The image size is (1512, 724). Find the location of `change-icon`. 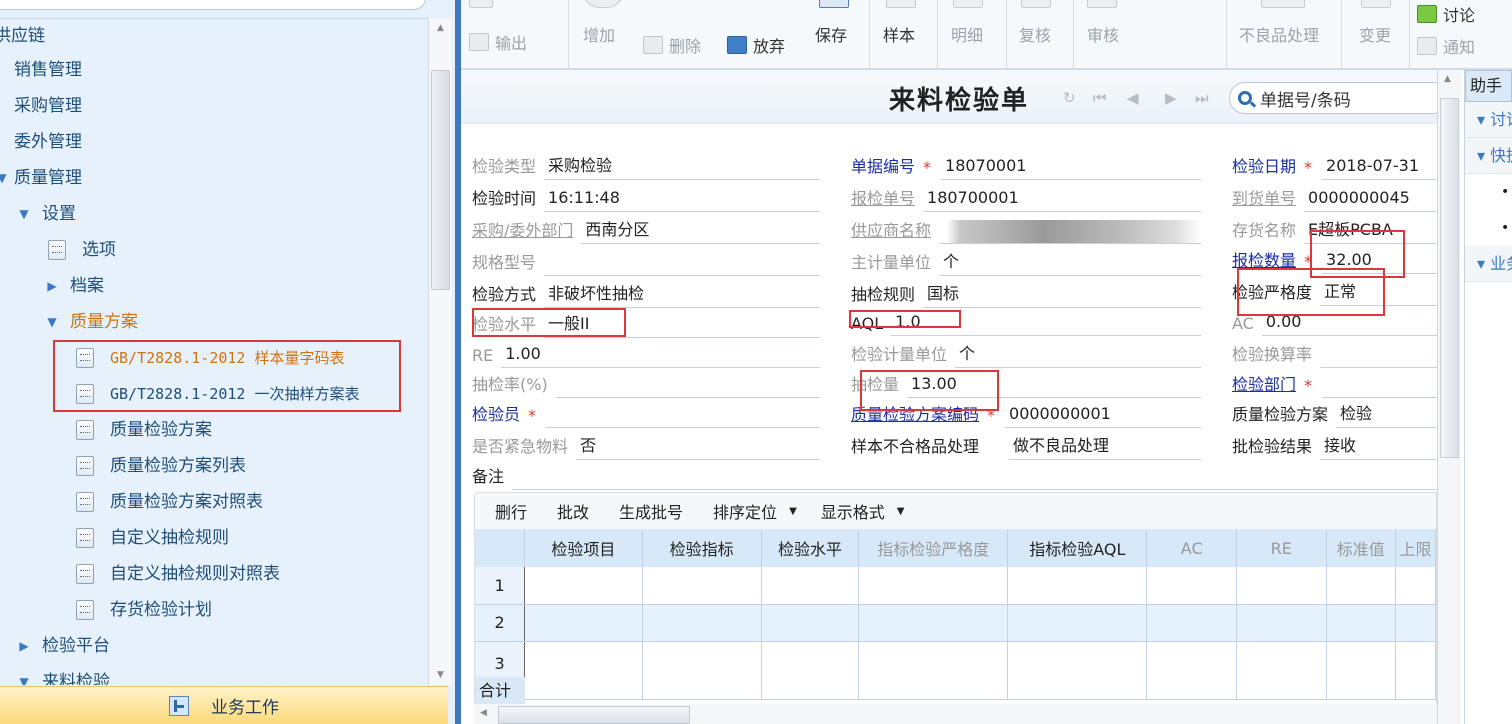

change-icon is located at coordinates (1376, 4).